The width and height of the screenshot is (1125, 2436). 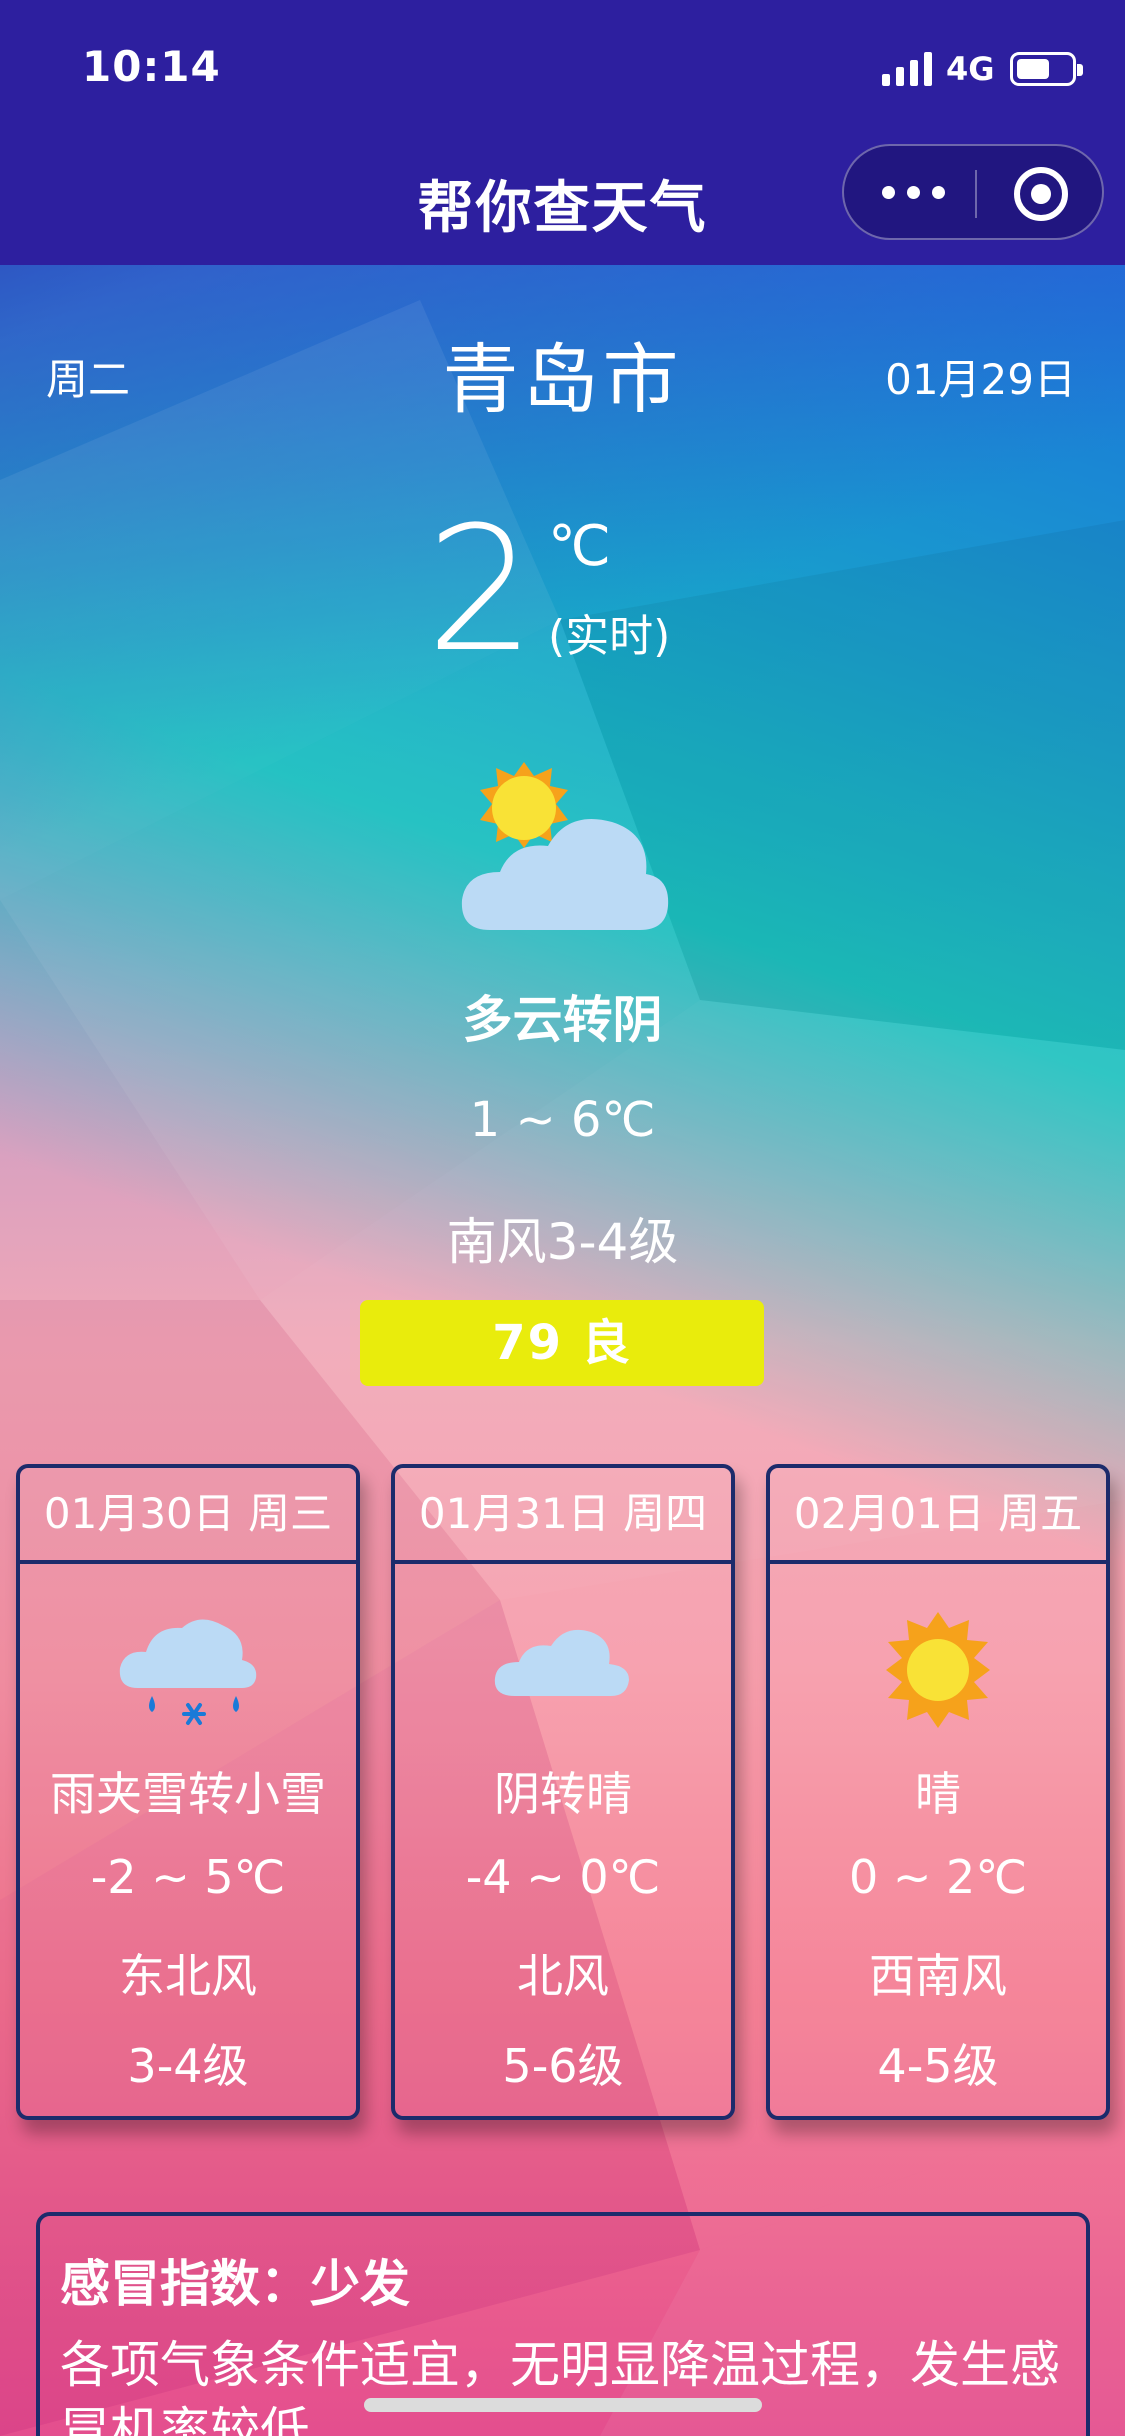 I want to click on date-label: 01月29日, so click(x=980, y=379).